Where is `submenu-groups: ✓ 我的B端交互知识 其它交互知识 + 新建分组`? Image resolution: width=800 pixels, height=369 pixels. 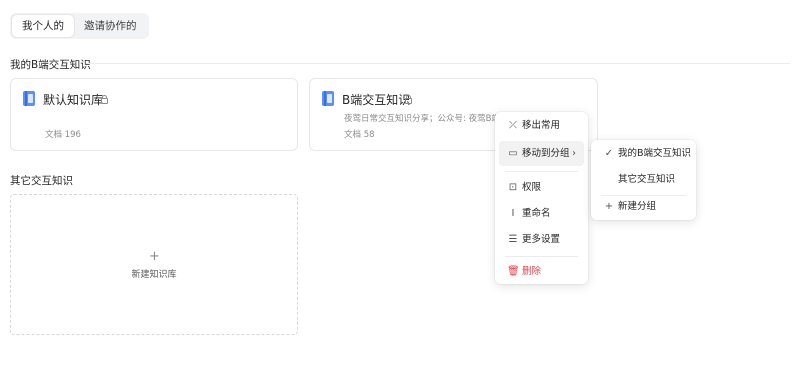 submenu-groups: ✓ 我的B端交互知识 其它交互知识 + 新建分组 is located at coordinates (643, 180).